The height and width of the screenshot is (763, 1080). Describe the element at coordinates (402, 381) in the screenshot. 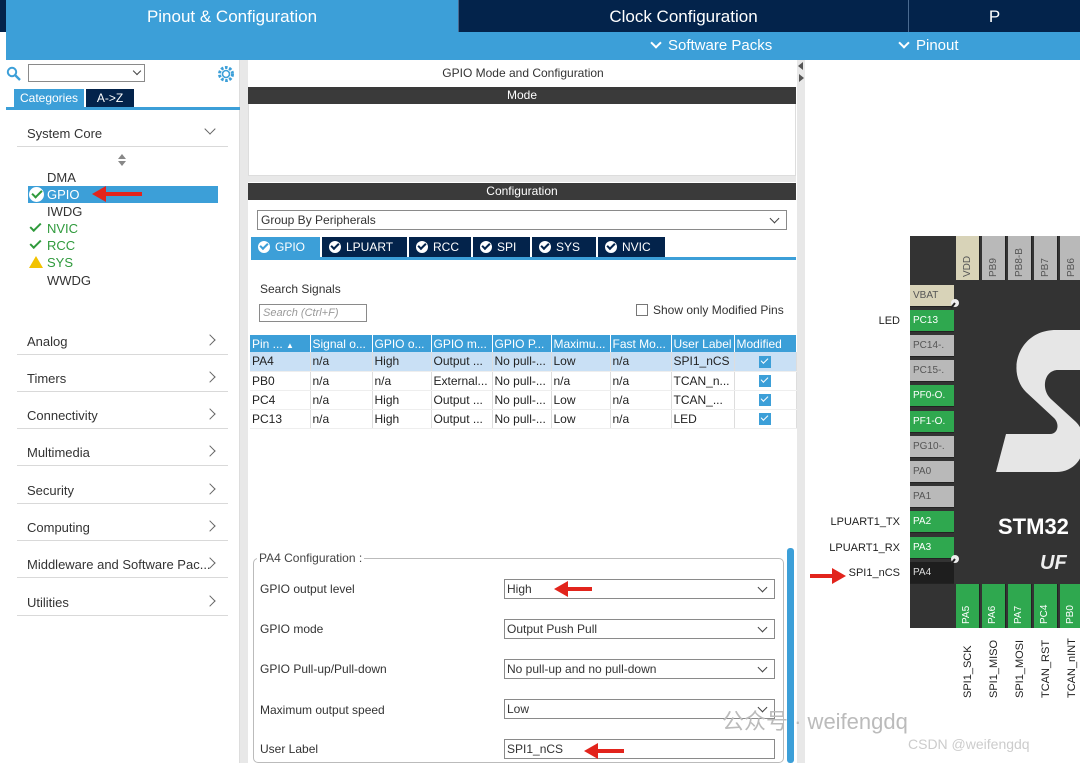

I see `cell-gpio-output: n/a` at that location.